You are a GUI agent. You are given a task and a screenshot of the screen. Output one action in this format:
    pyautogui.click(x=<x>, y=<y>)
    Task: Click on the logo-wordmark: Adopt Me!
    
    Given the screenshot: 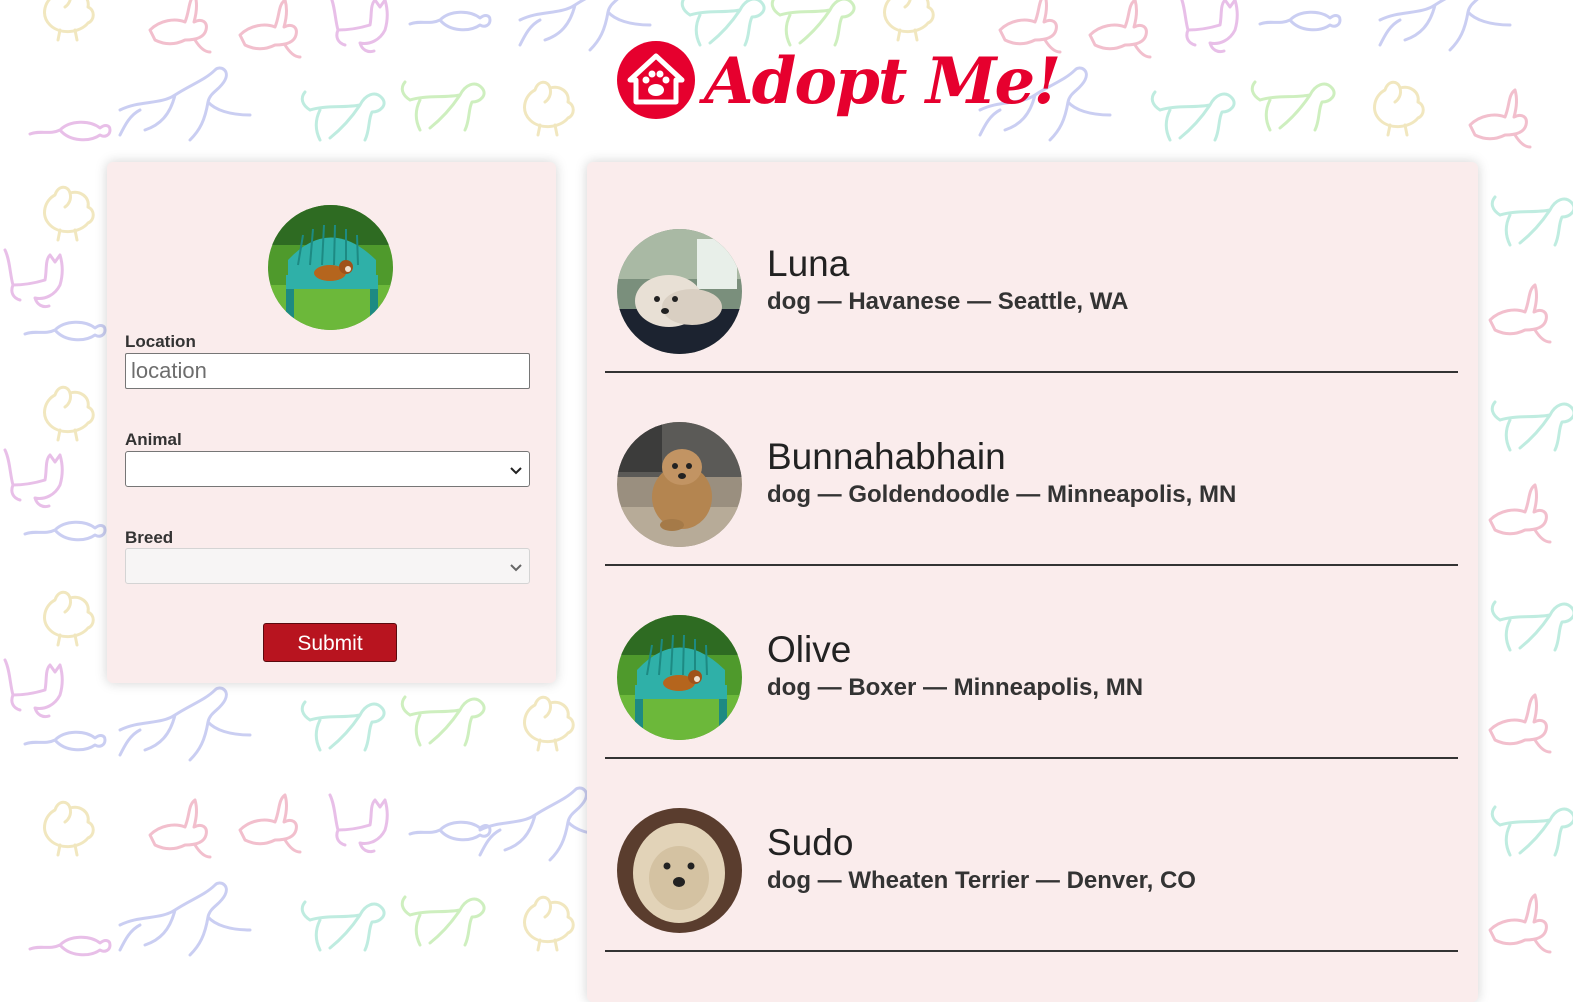 What is the action you would take?
    pyautogui.click(x=882, y=81)
    